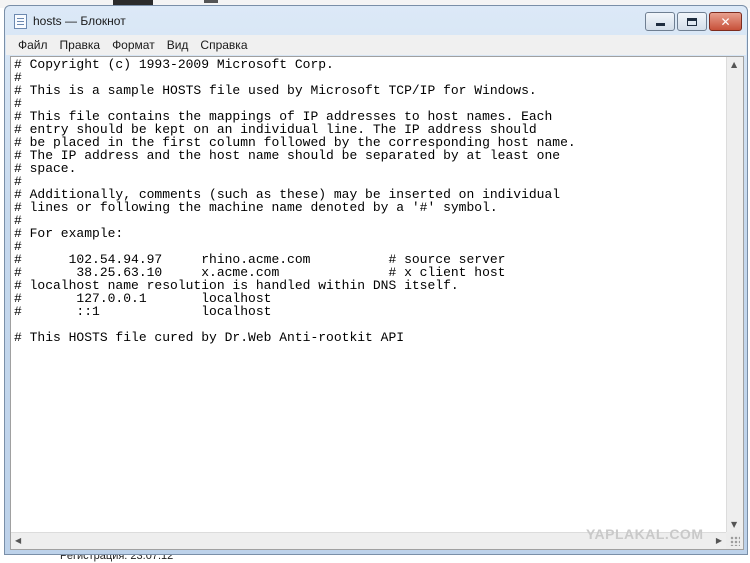 This screenshot has width=750, height=563. I want to click on watermark: YAPLAKAL.COM, so click(645, 534).